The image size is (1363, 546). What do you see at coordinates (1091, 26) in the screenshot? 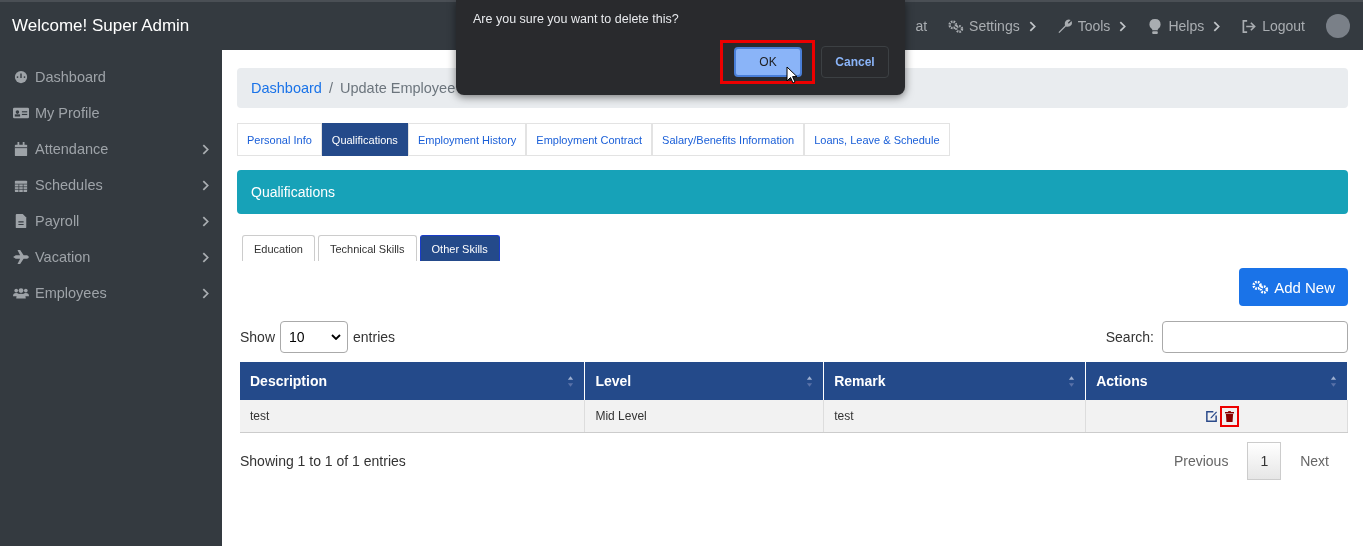
I see `nav-link: Tools` at bounding box center [1091, 26].